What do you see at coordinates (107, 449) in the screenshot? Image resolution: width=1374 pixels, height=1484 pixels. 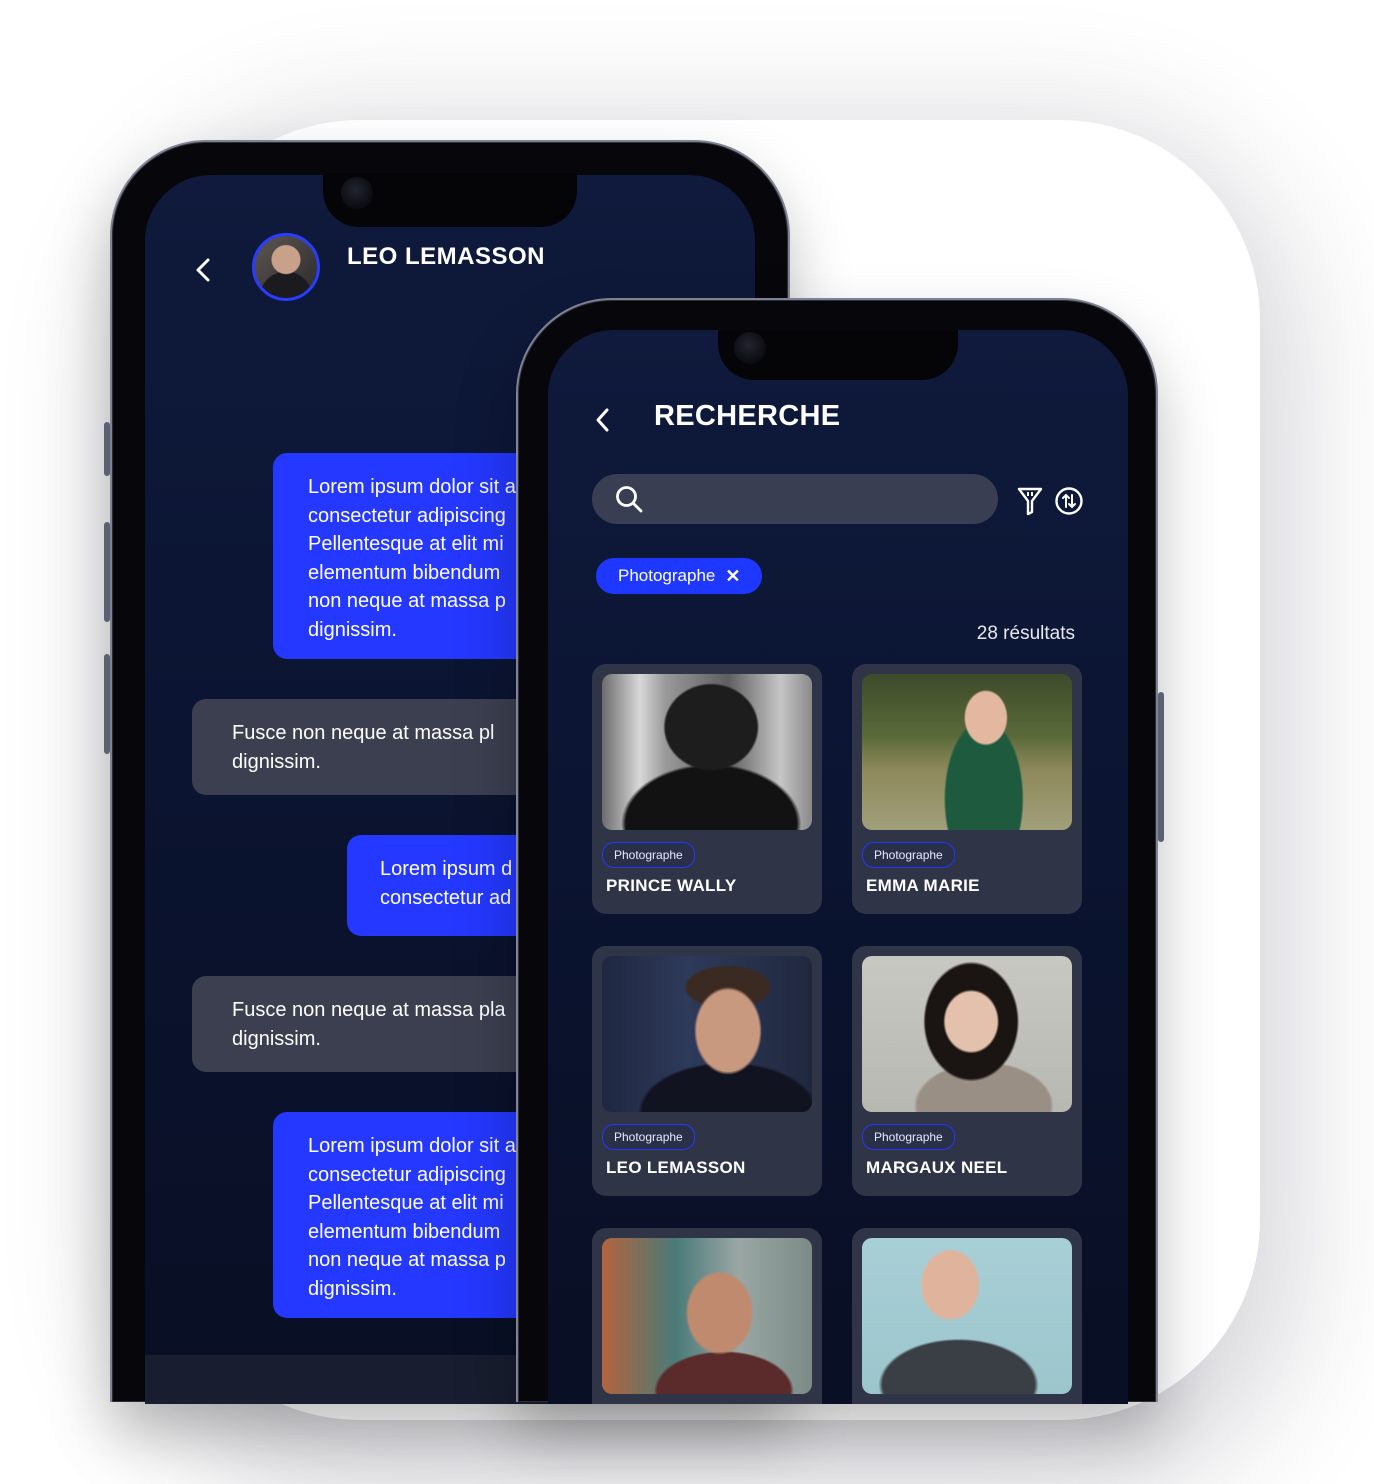 I see `mute-switch` at bounding box center [107, 449].